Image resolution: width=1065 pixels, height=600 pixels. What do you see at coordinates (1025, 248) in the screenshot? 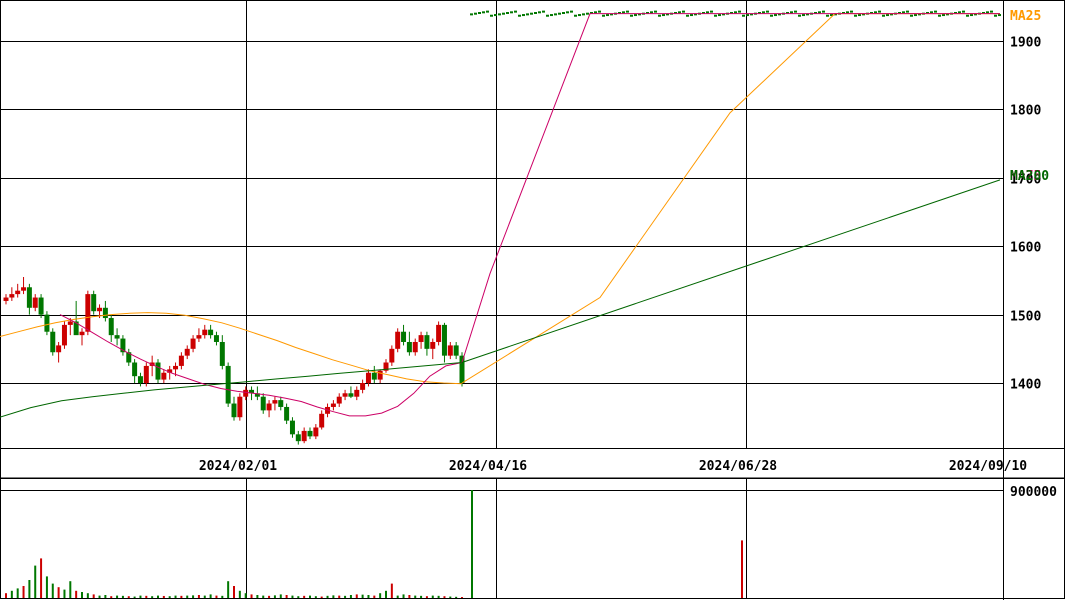
I see `y-tick-label: 1600` at bounding box center [1025, 248].